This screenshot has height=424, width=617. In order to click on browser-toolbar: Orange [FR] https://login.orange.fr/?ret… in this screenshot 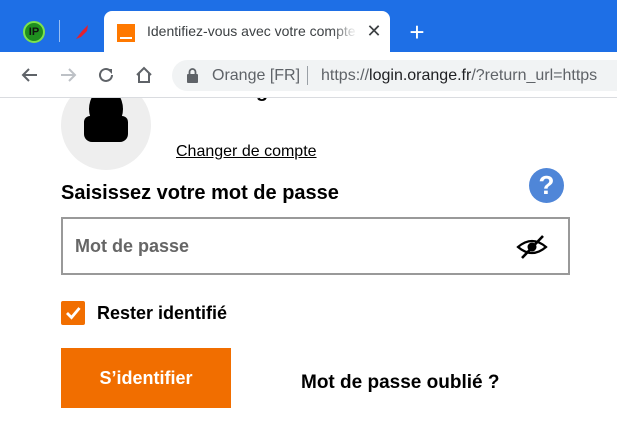, I will do `click(308, 75)`.